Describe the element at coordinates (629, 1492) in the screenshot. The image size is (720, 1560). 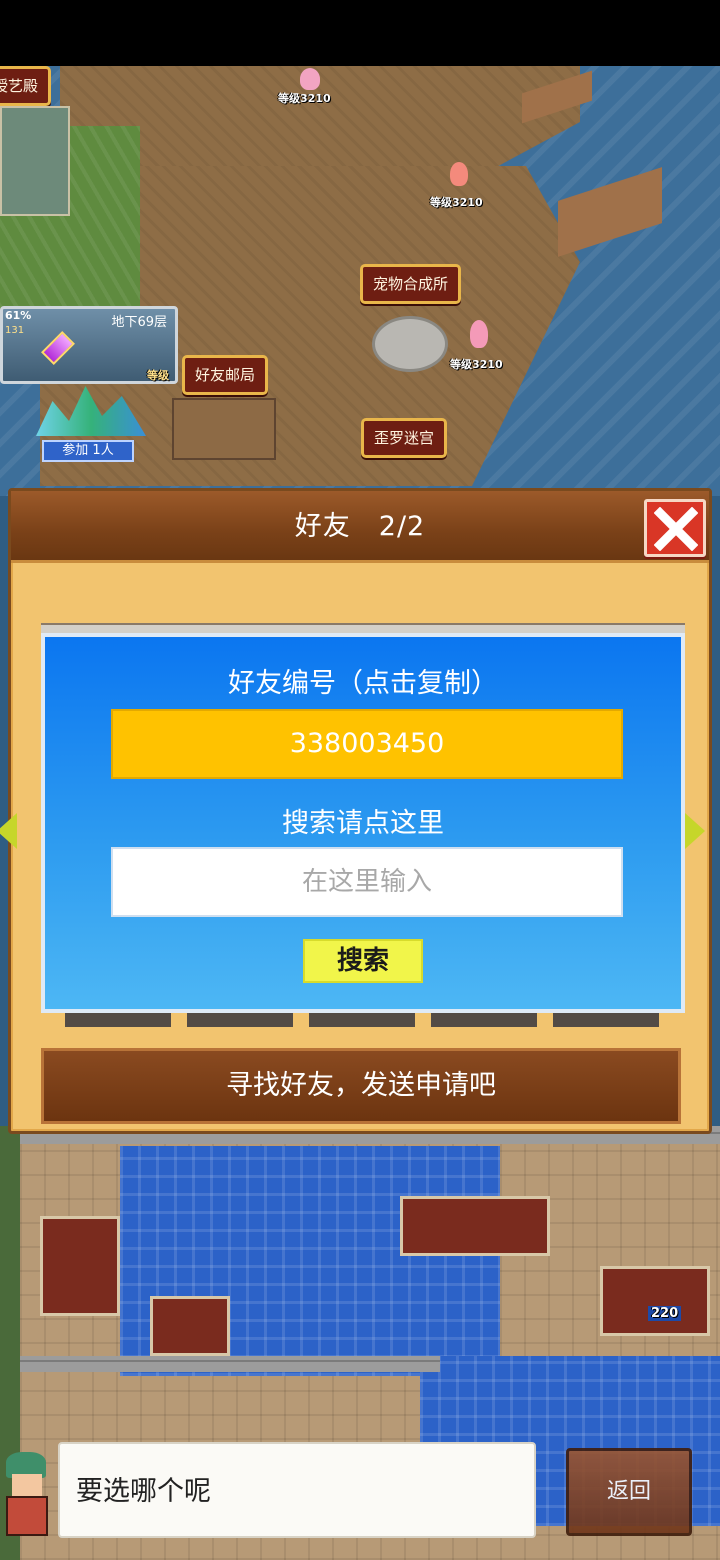
I see `back-button: 返回` at that location.